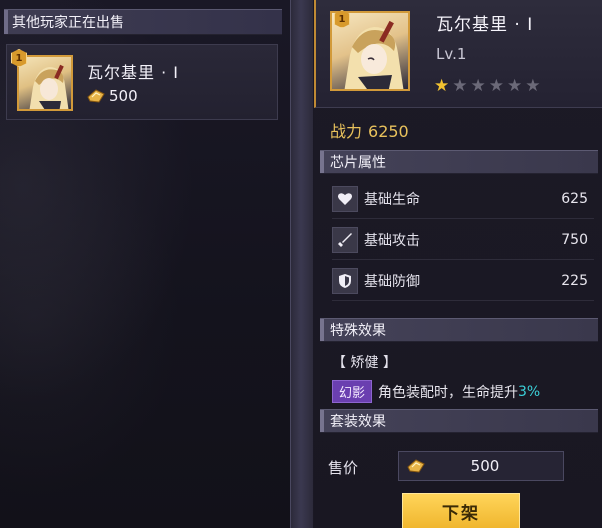  Describe the element at coordinates (343, 468) in the screenshot. I see `sale-price-label: 售价` at that location.